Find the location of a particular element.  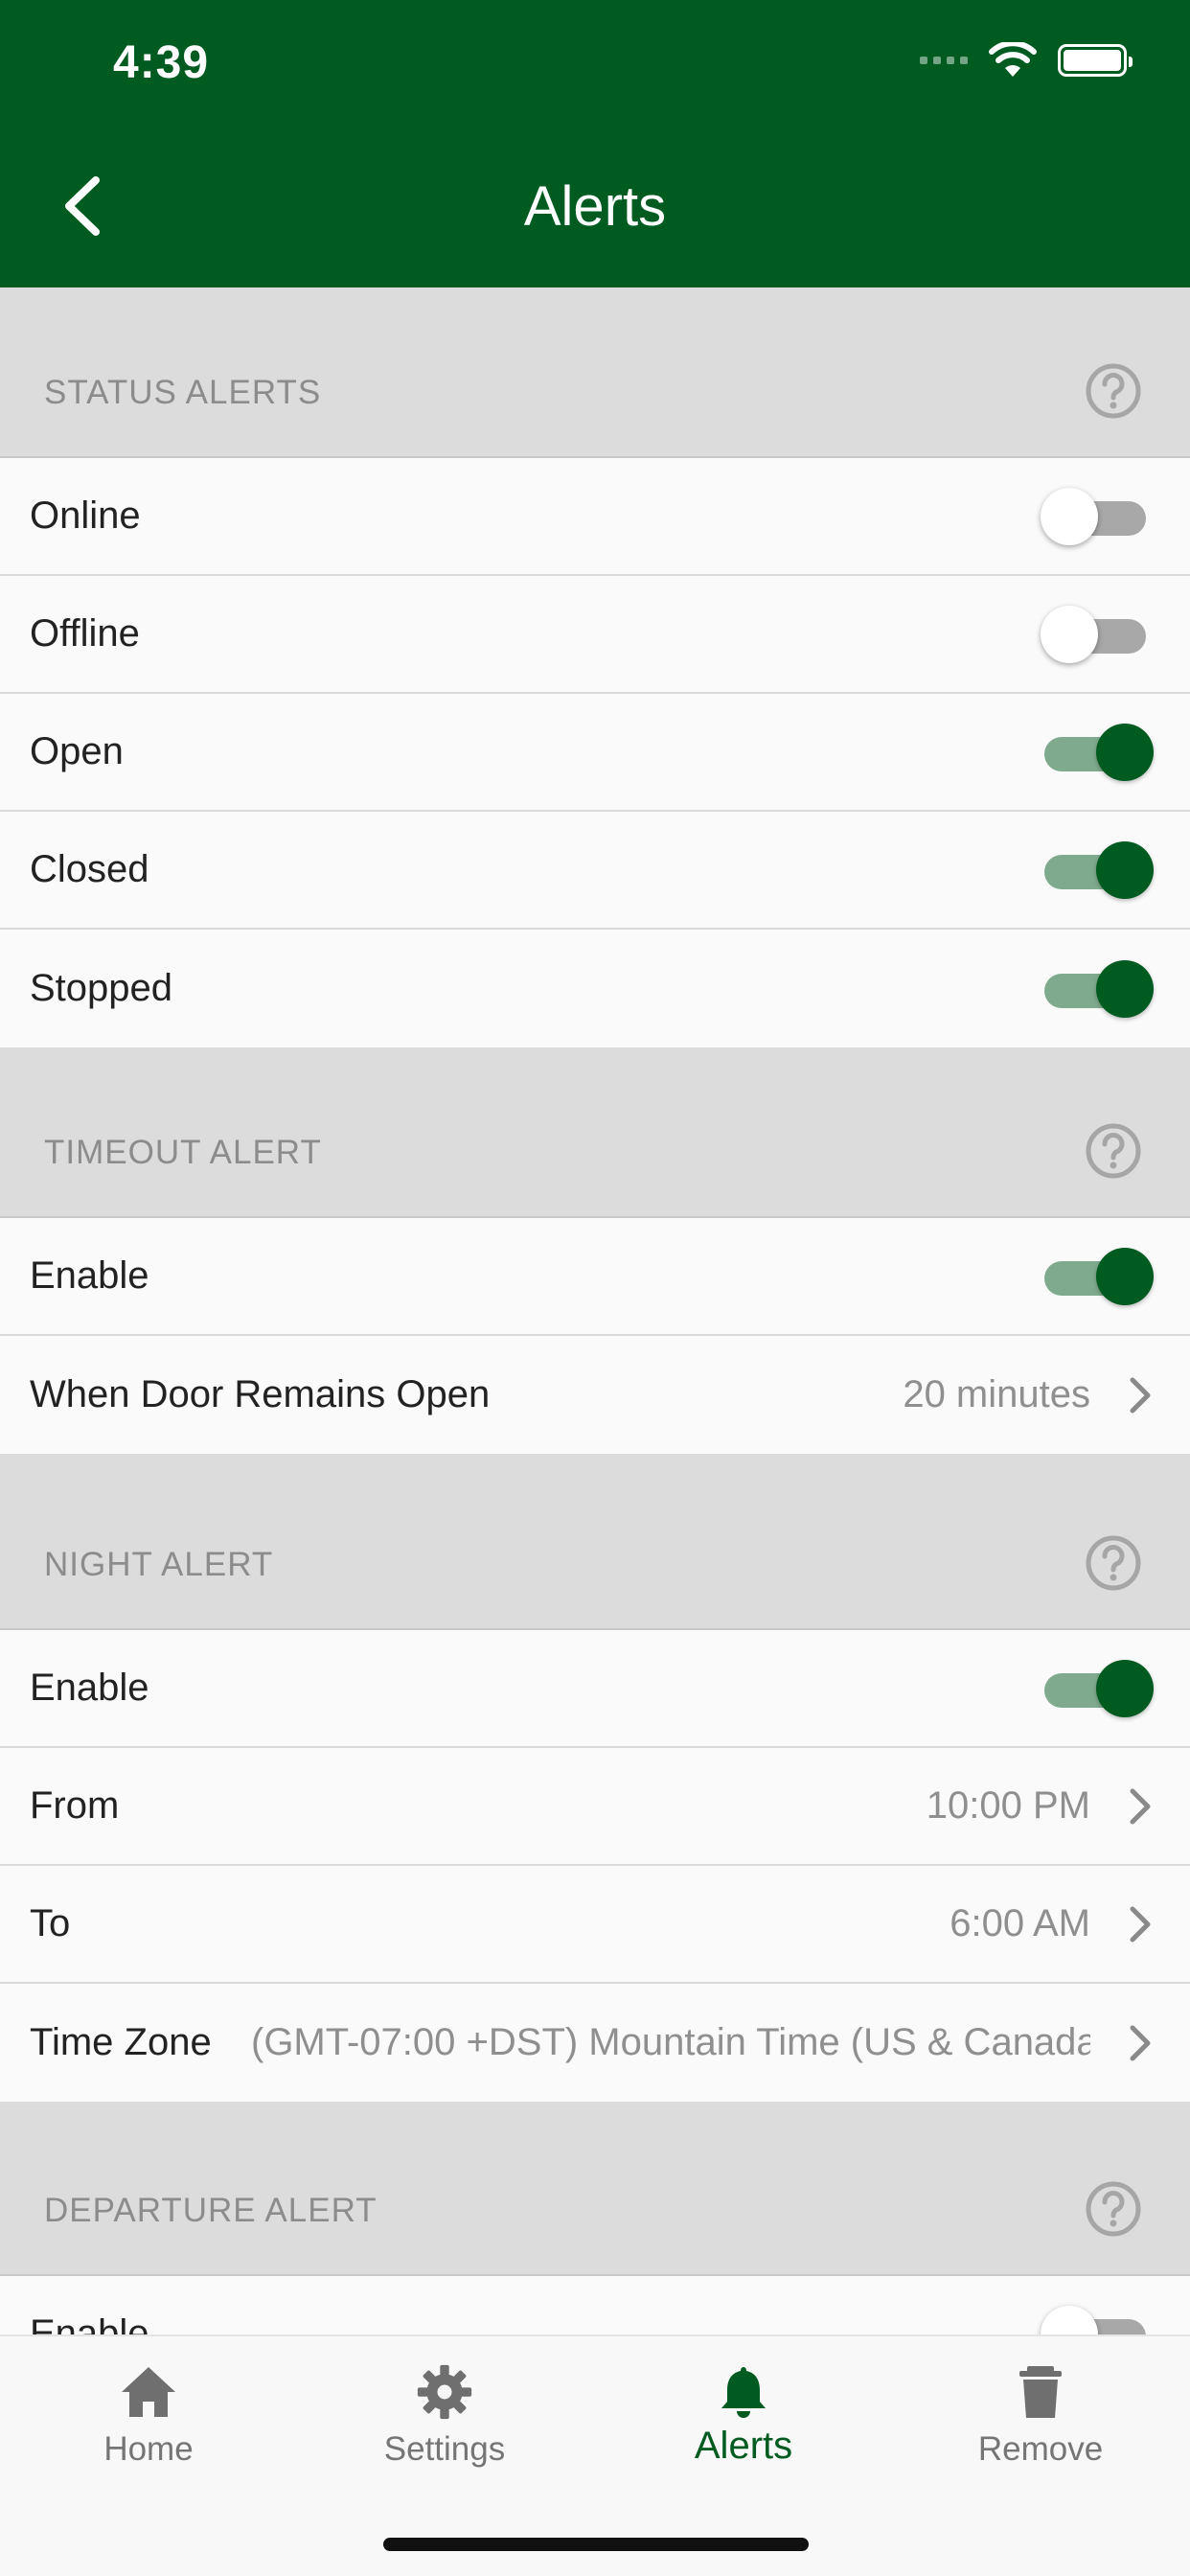

page-title: Alerts is located at coordinates (595, 206).